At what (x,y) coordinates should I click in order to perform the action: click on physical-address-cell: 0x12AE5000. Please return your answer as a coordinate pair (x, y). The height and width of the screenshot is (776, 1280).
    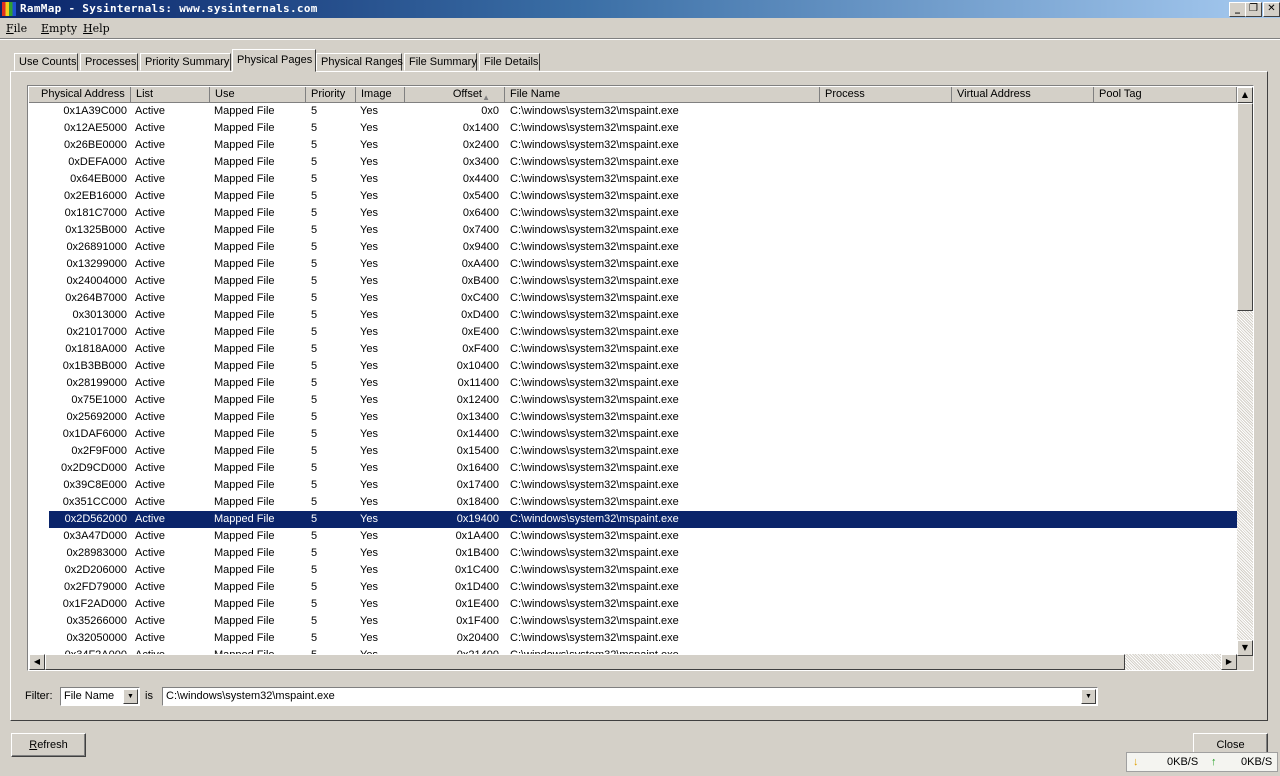
    Looking at the image, I should click on (95, 128).